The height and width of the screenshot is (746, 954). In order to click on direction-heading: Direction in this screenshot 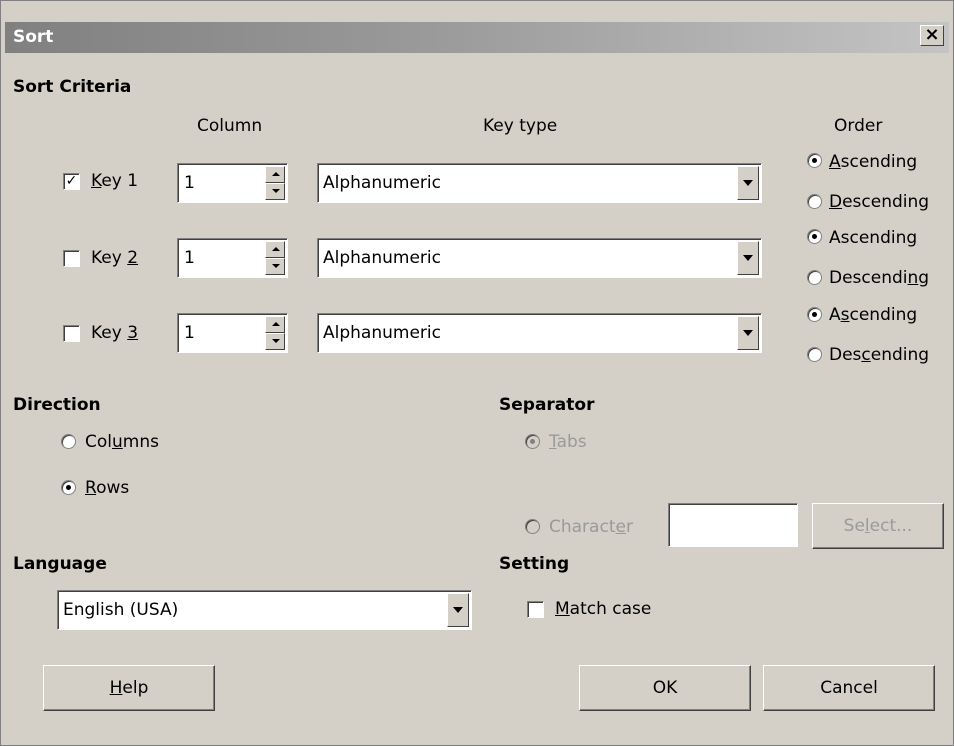, I will do `click(57, 405)`.